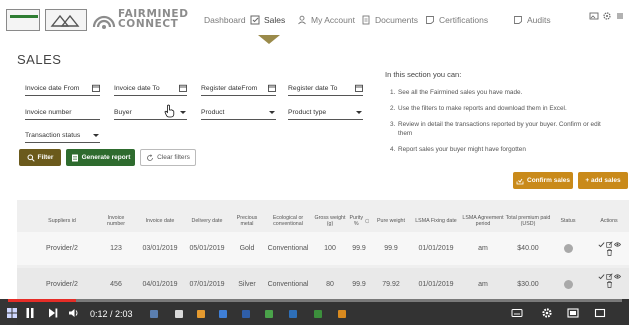 The width and height of the screenshot is (629, 325). I want to click on column-header: Status, so click(568, 220).